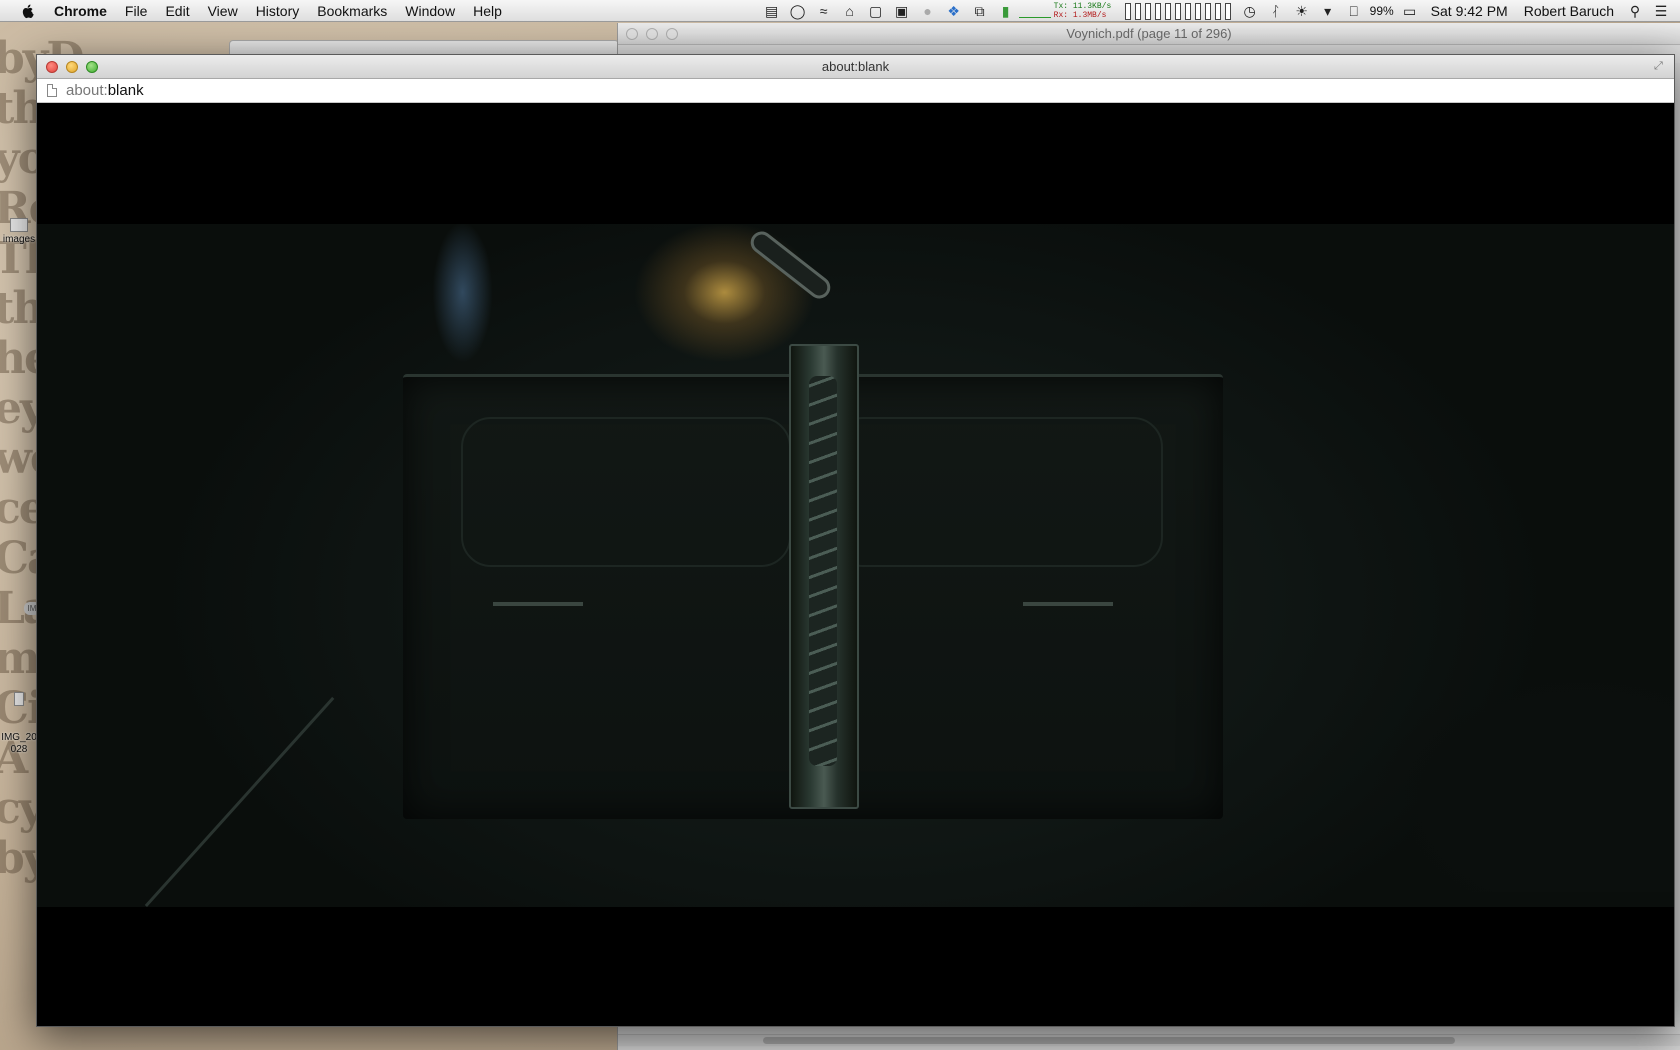  Describe the element at coordinates (998, 492) in the screenshot. I see `box-panel-right` at that location.